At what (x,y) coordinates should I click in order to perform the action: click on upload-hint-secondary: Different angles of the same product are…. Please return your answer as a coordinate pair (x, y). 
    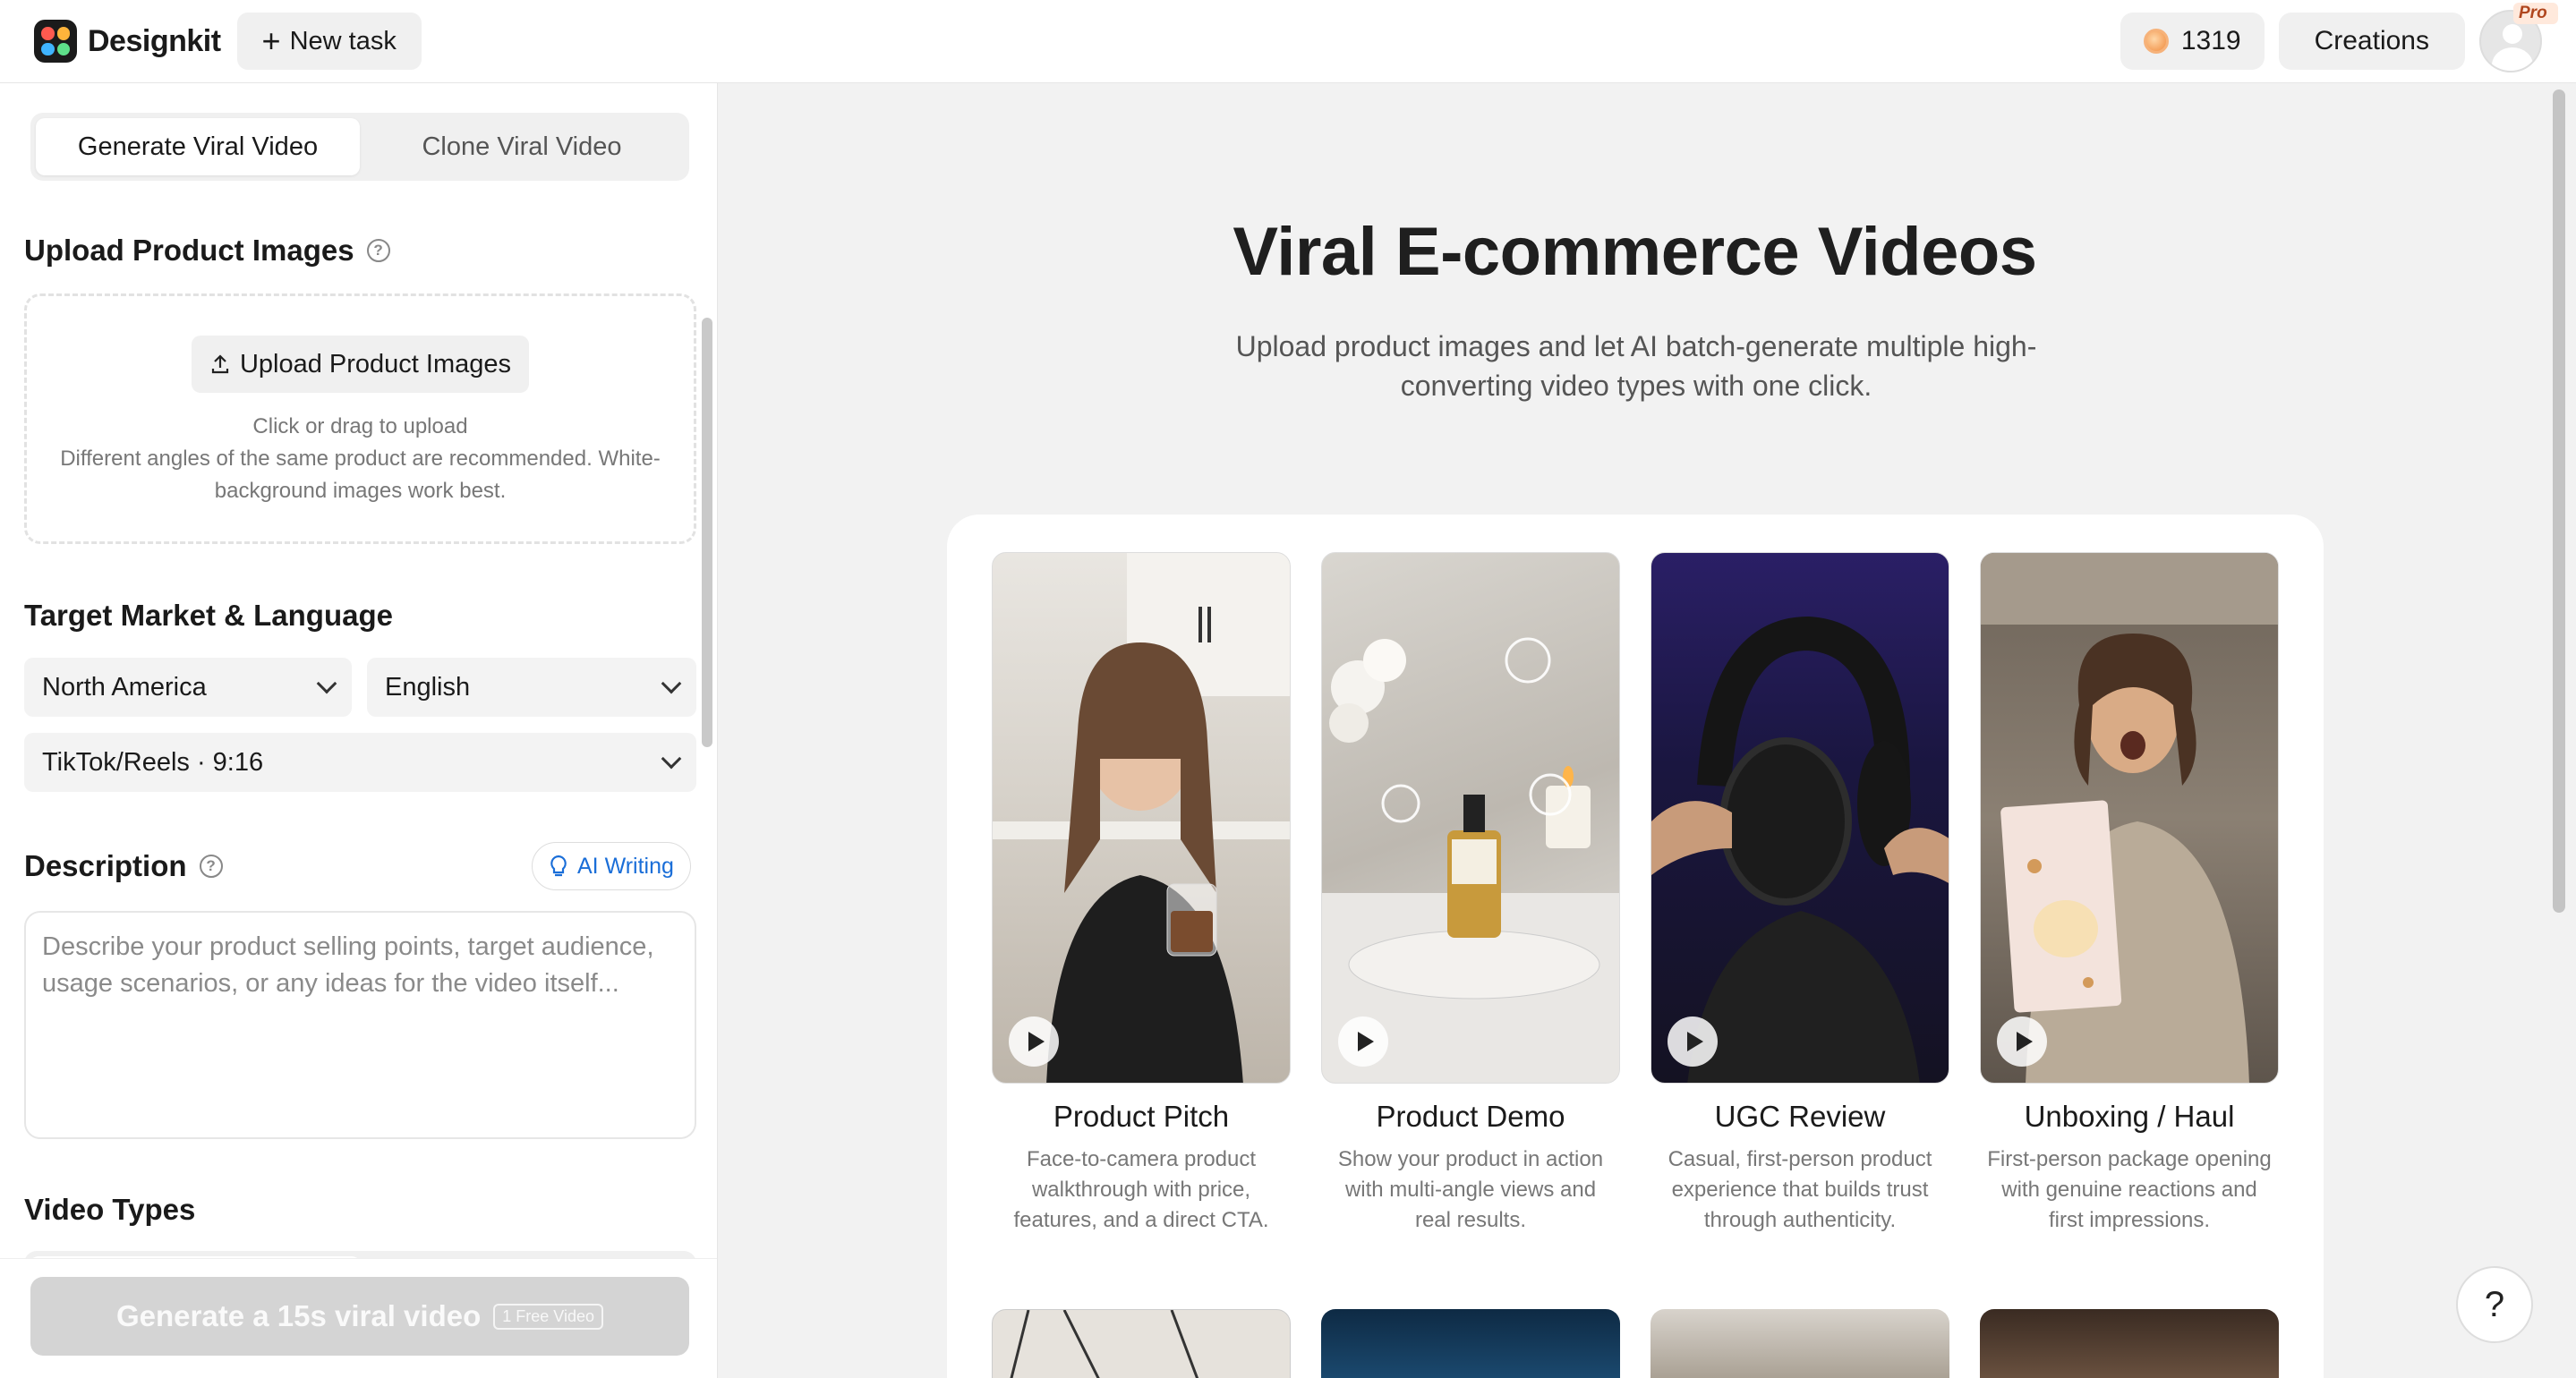
    Looking at the image, I should click on (360, 475).